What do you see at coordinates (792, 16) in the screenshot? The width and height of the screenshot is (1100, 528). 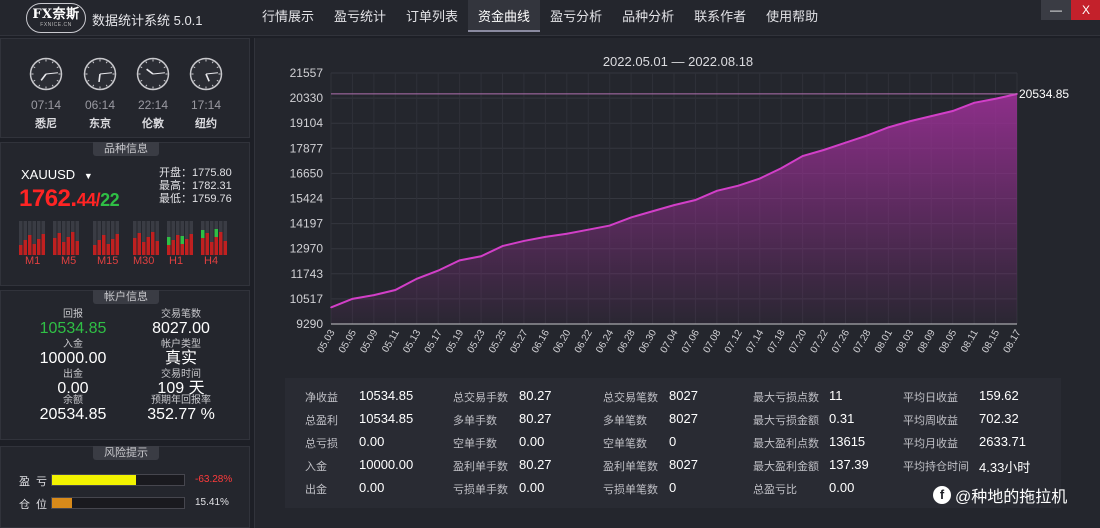 I see `tab-7: 使用帮助` at bounding box center [792, 16].